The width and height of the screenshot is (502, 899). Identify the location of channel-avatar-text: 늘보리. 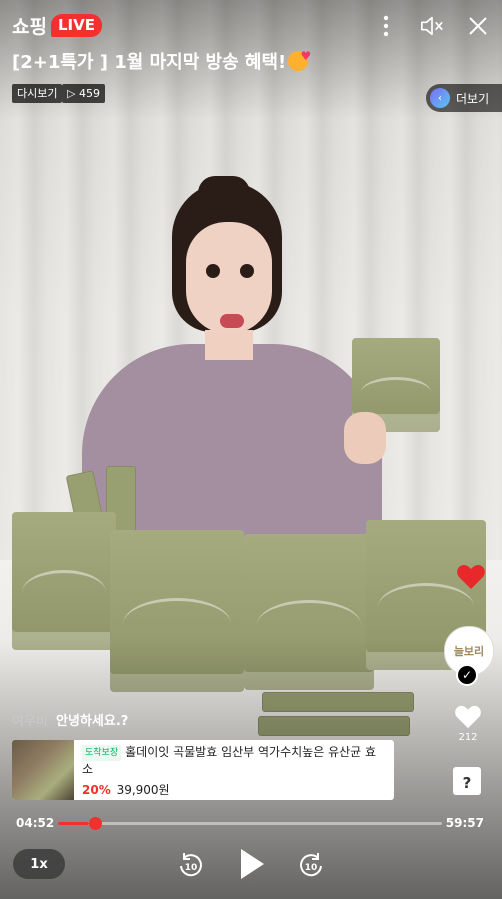
(469, 651).